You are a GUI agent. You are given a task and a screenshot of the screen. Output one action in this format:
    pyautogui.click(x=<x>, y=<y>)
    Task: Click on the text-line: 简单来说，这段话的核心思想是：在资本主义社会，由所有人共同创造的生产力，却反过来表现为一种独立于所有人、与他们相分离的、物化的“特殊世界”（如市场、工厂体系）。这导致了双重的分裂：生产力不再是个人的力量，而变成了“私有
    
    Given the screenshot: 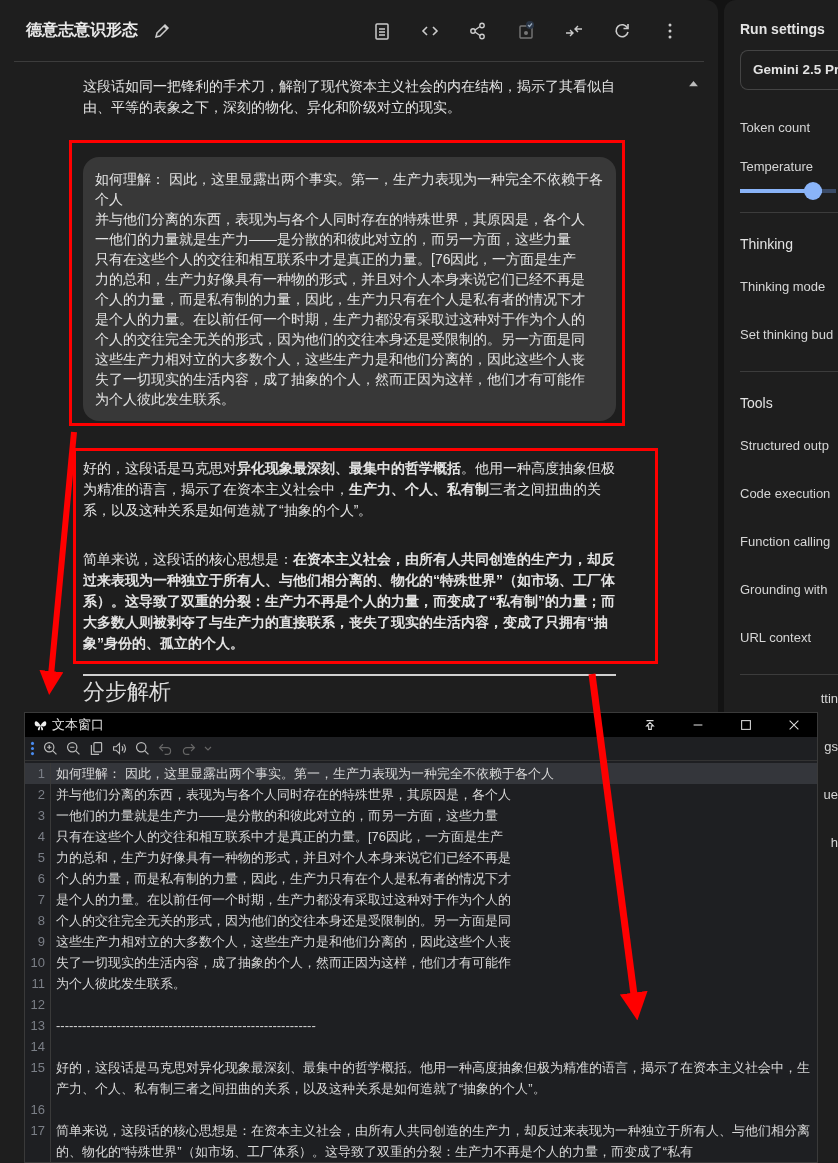 What is the action you would take?
    pyautogui.click(x=433, y=1141)
    